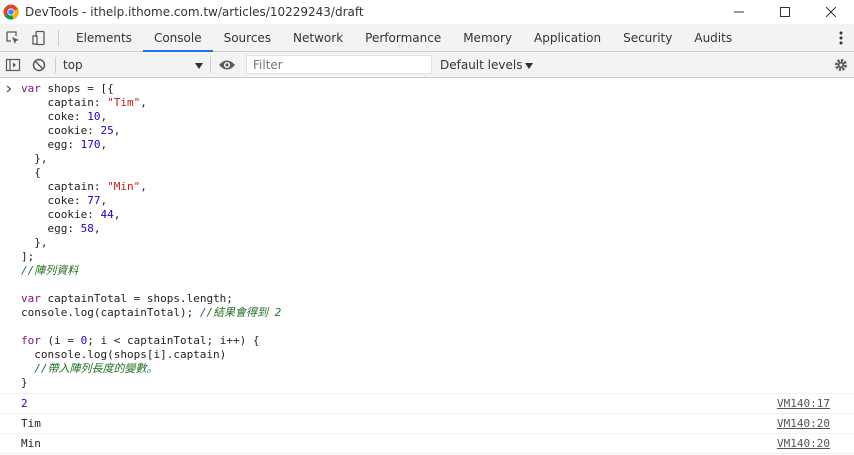 Image resolution: width=854 pixels, height=455 pixels. I want to click on code-line: captain: "Min",, so click(437, 187).